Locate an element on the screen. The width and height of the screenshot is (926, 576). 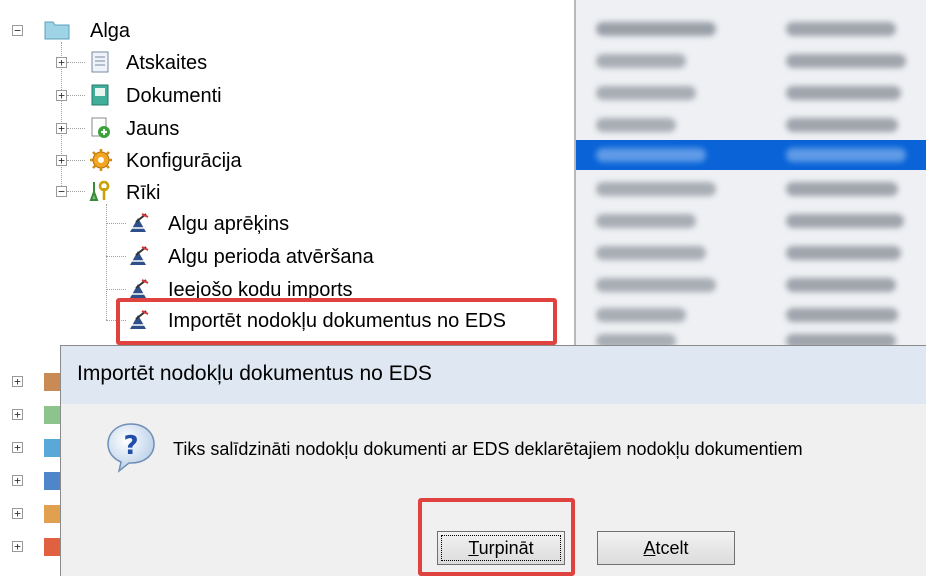
expand-toggle-atskaites: + is located at coordinates (61, 62).